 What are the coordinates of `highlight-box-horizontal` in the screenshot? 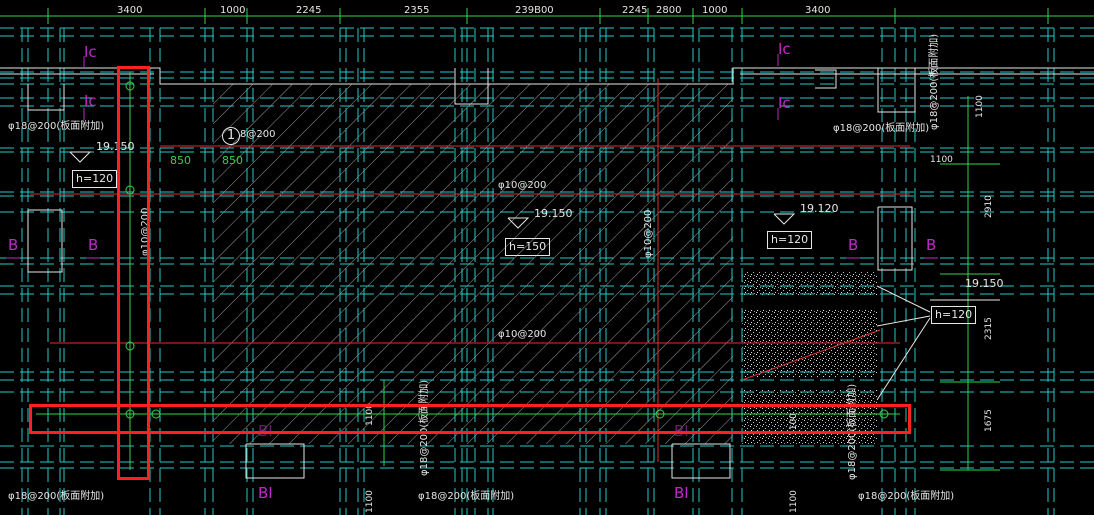 It's located at (470, 419).